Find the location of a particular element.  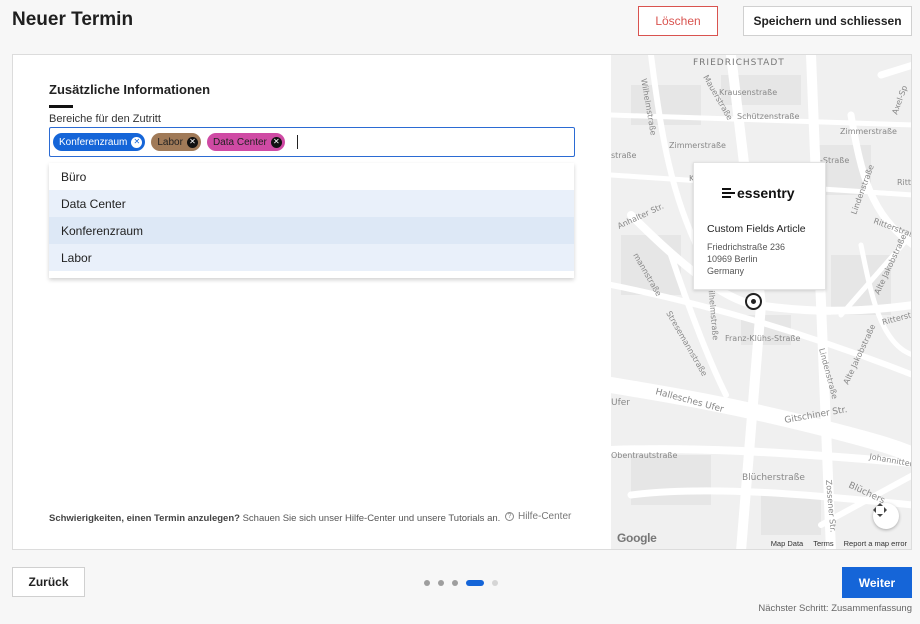

help-center-link: ? Hilfe-Center is located at coordinates (538, 516).